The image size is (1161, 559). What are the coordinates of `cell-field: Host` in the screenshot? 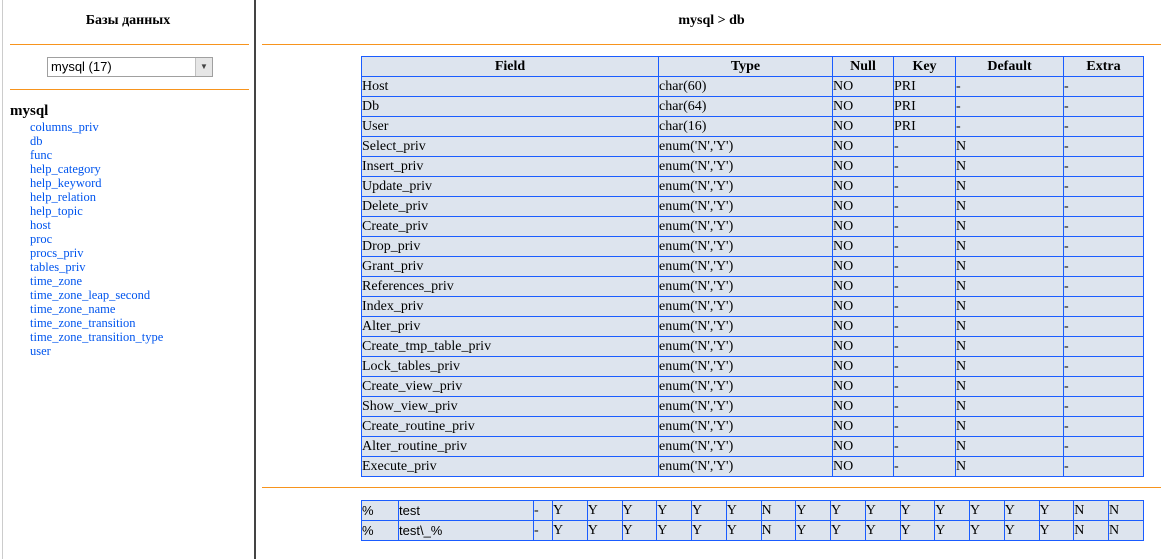 It's located at (510, 86).